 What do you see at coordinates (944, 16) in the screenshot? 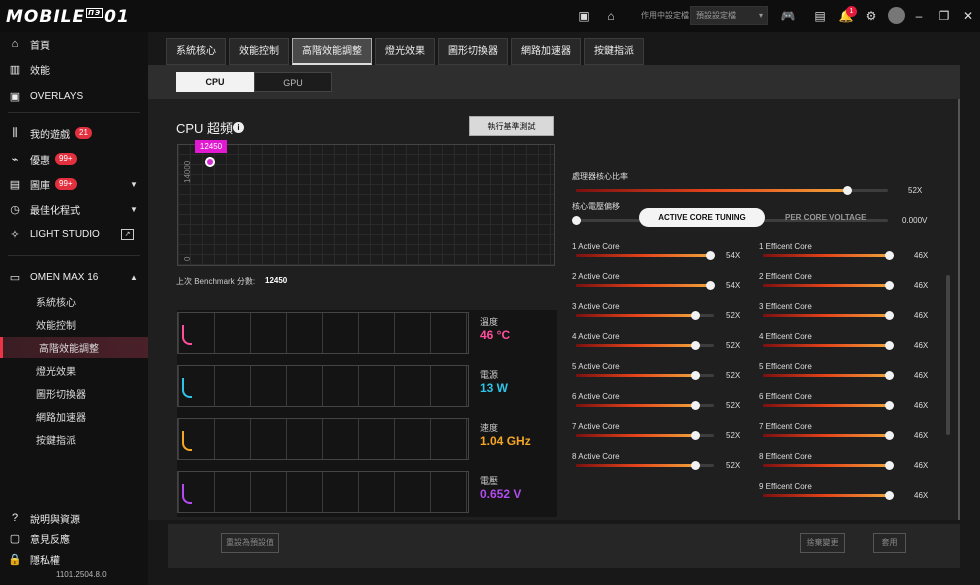
I see `restore-icon: ❐` at bounding box center [944, 16].